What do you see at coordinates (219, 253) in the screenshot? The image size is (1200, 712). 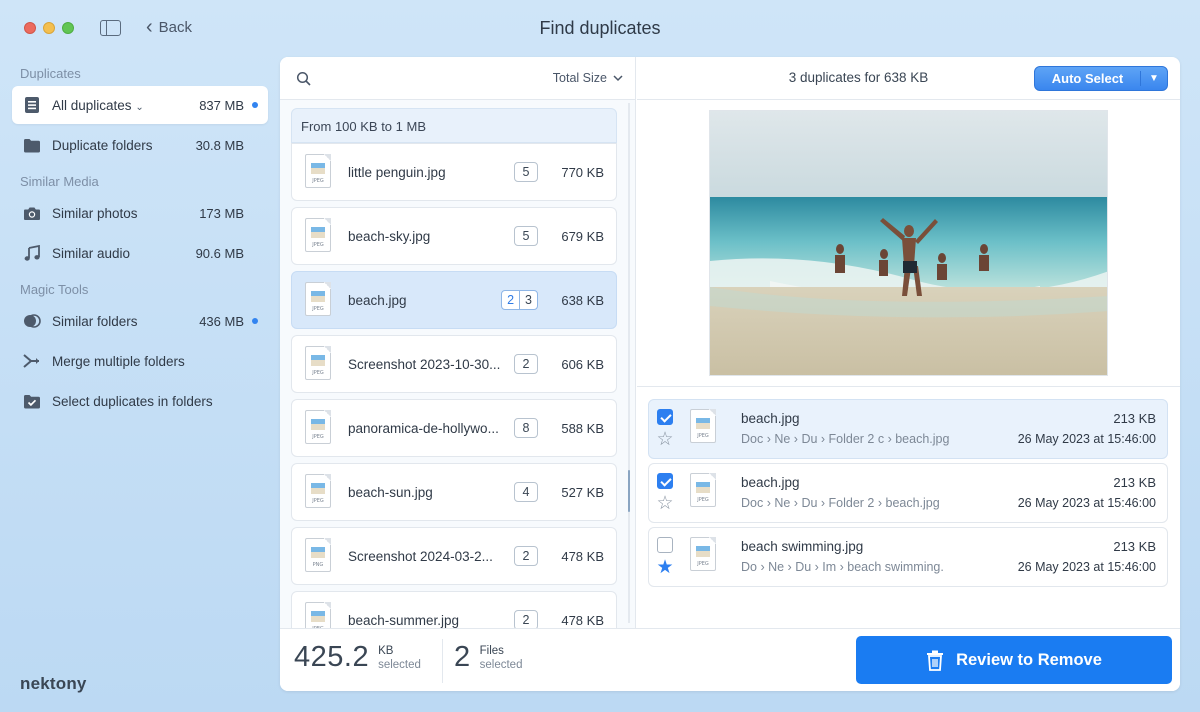 I see `sidebar-item-size: 90.6 MB` at bounding box center [219, 253].